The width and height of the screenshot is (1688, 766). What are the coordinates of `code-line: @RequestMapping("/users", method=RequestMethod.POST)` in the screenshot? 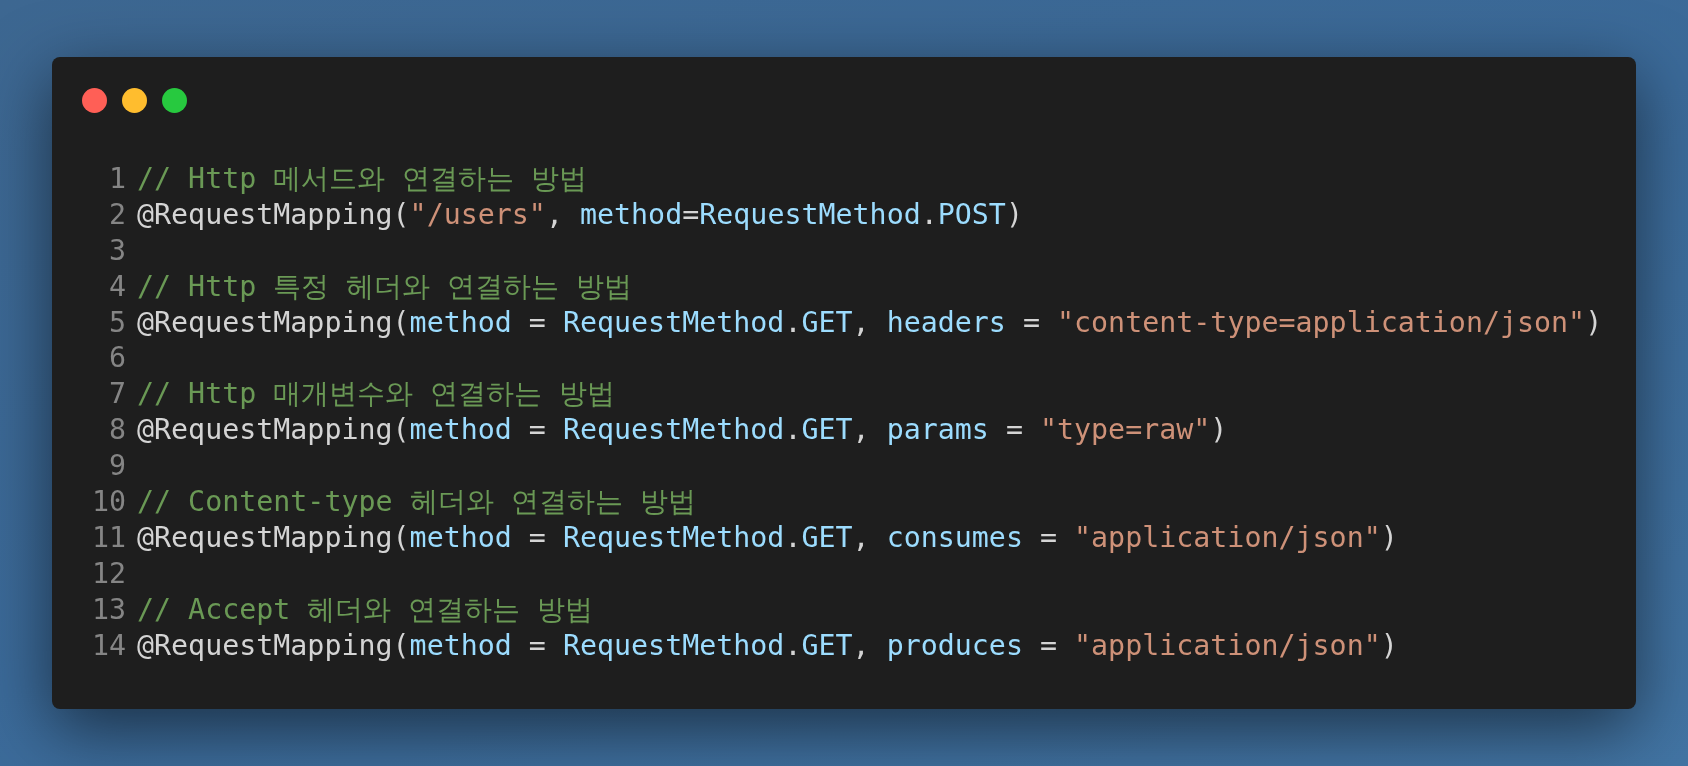 It's located at (580, 214).